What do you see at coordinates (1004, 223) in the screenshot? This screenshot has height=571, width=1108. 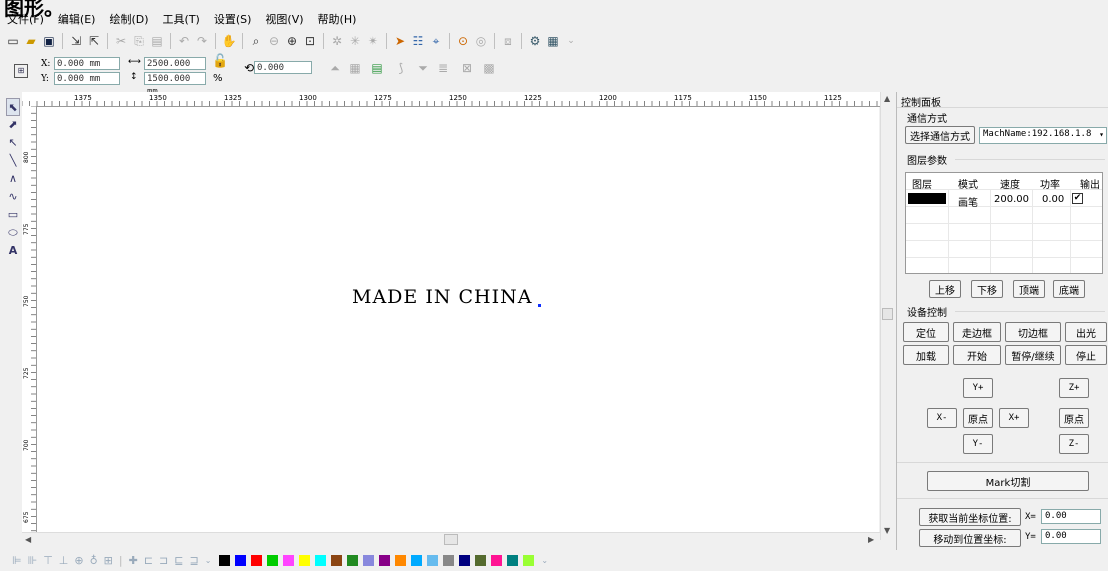 I see `layer-table: 图层 模式 速度 功率 输出 画笔 200.00 0.00 ✔` at bounding box center [1004, 223].